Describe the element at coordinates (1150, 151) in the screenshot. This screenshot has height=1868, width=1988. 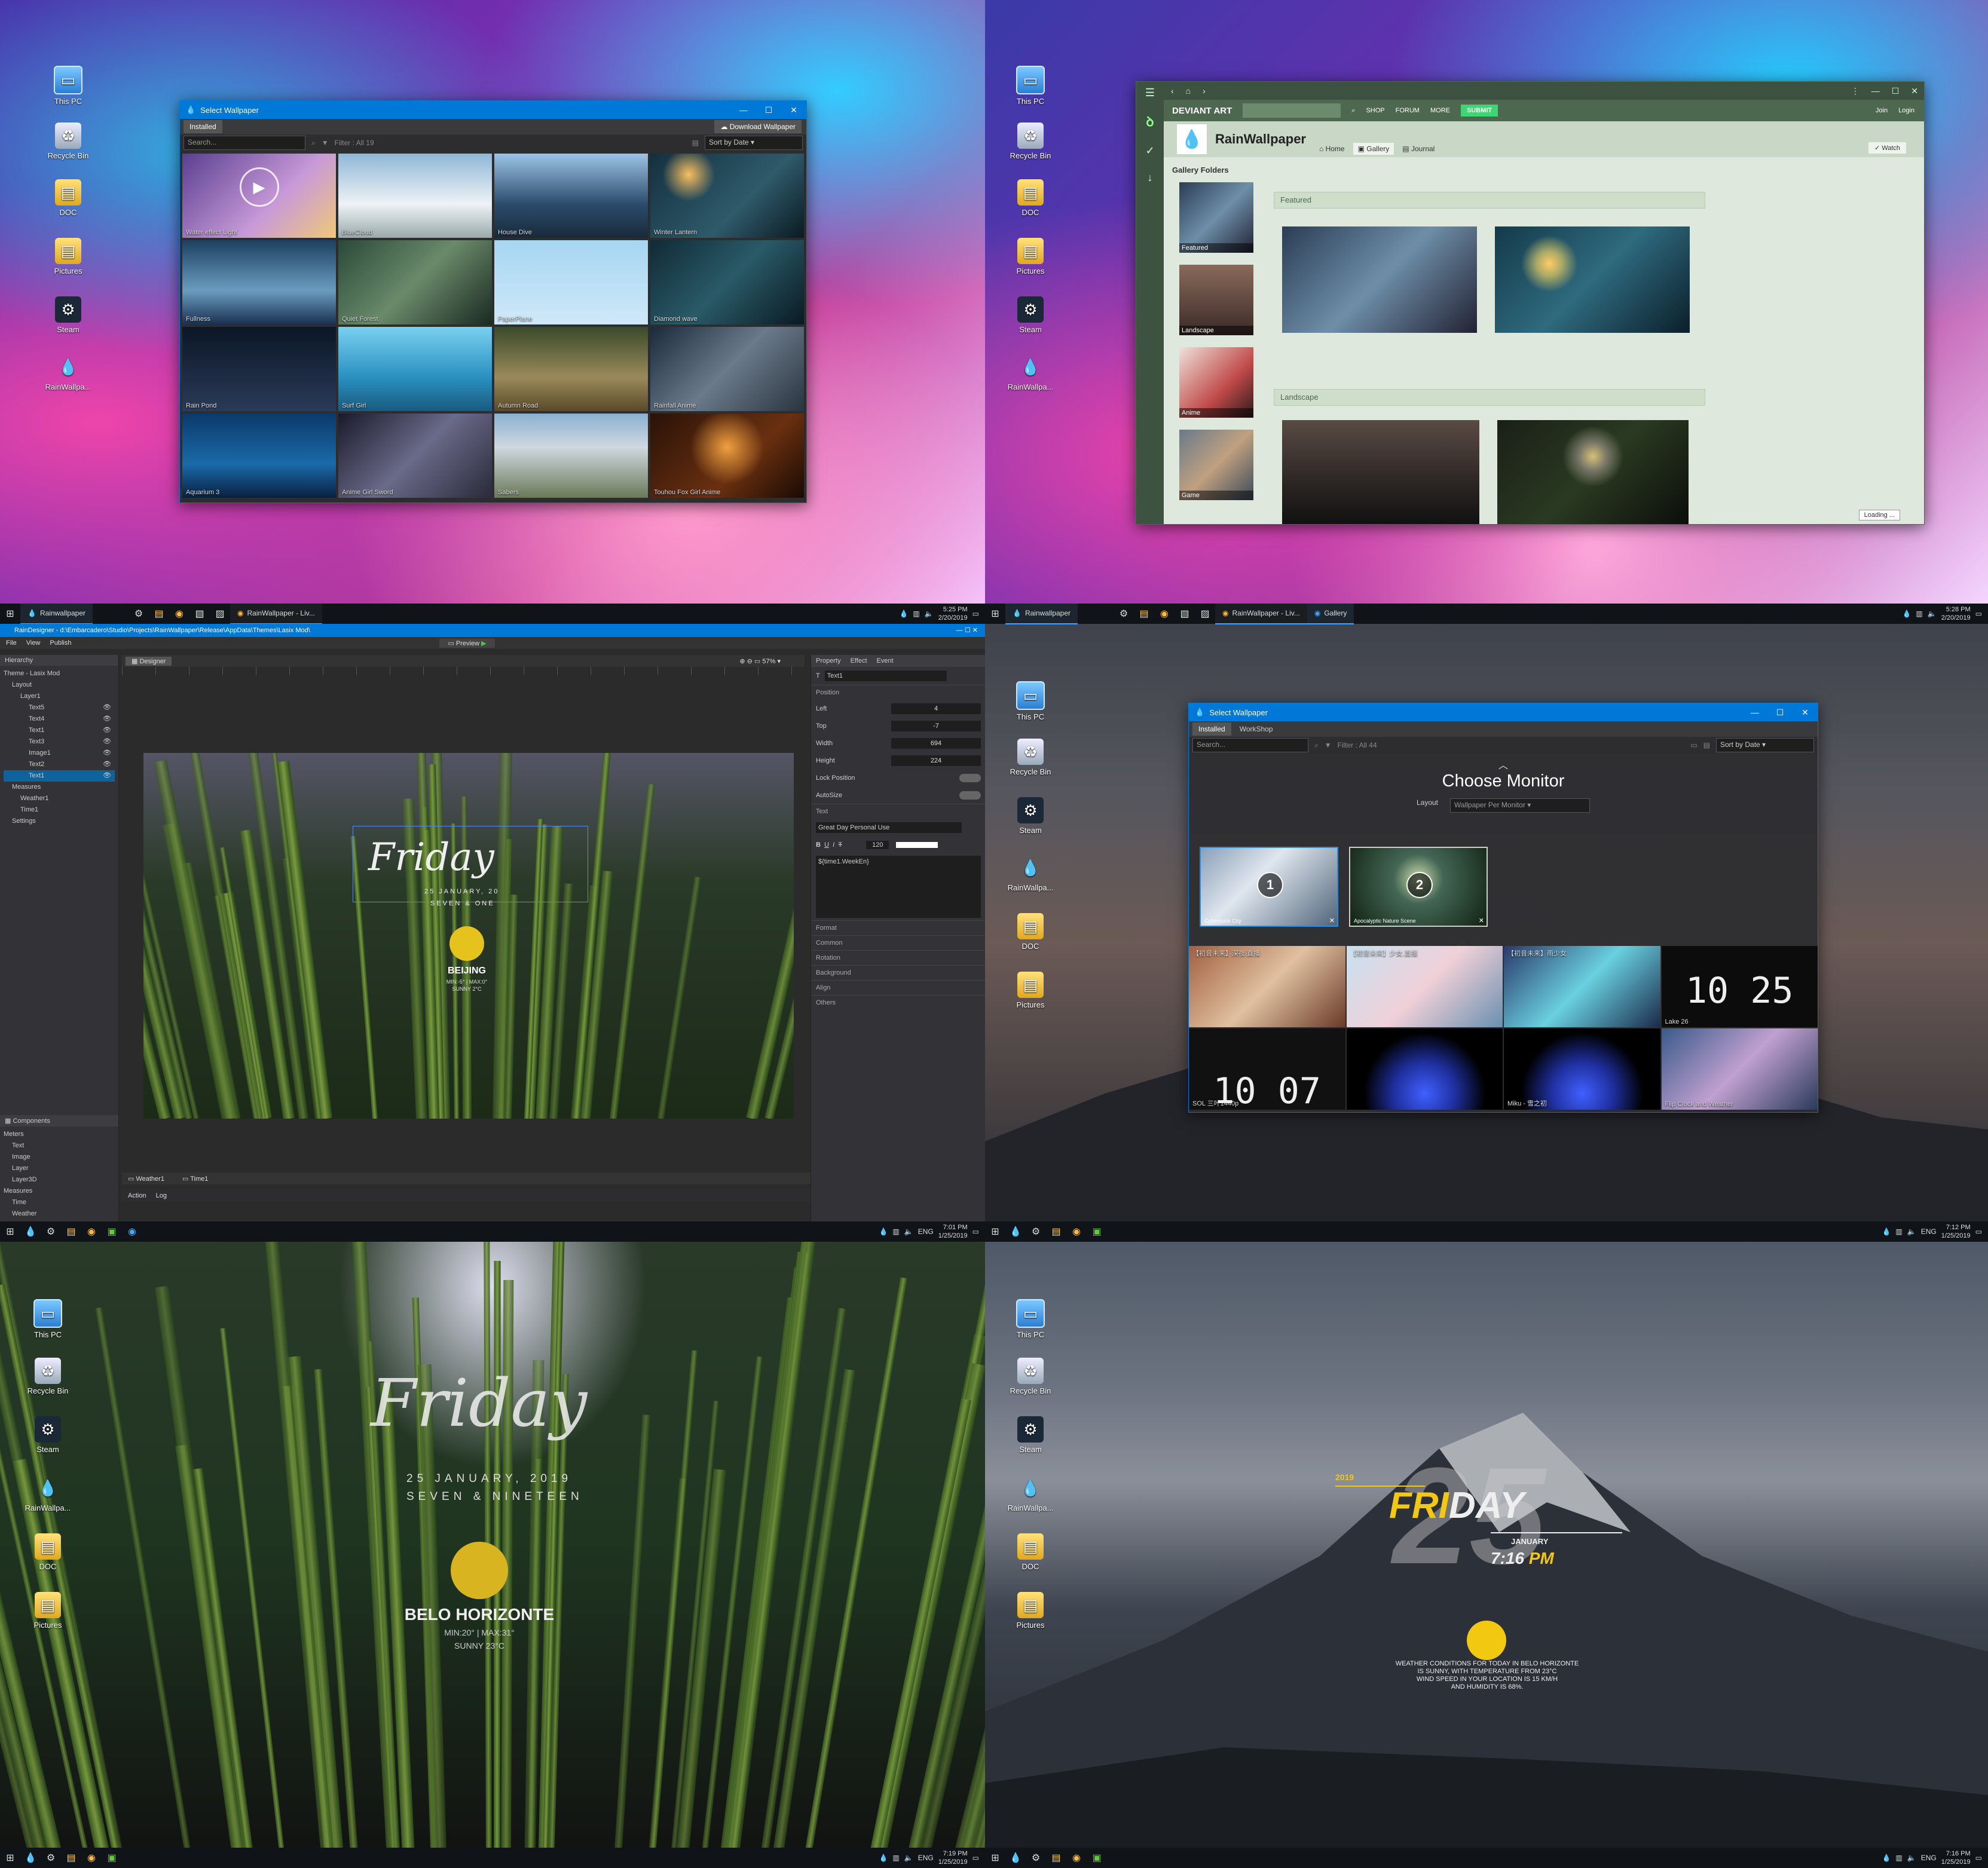
I see `bookmark-icon: ✓` at that location.